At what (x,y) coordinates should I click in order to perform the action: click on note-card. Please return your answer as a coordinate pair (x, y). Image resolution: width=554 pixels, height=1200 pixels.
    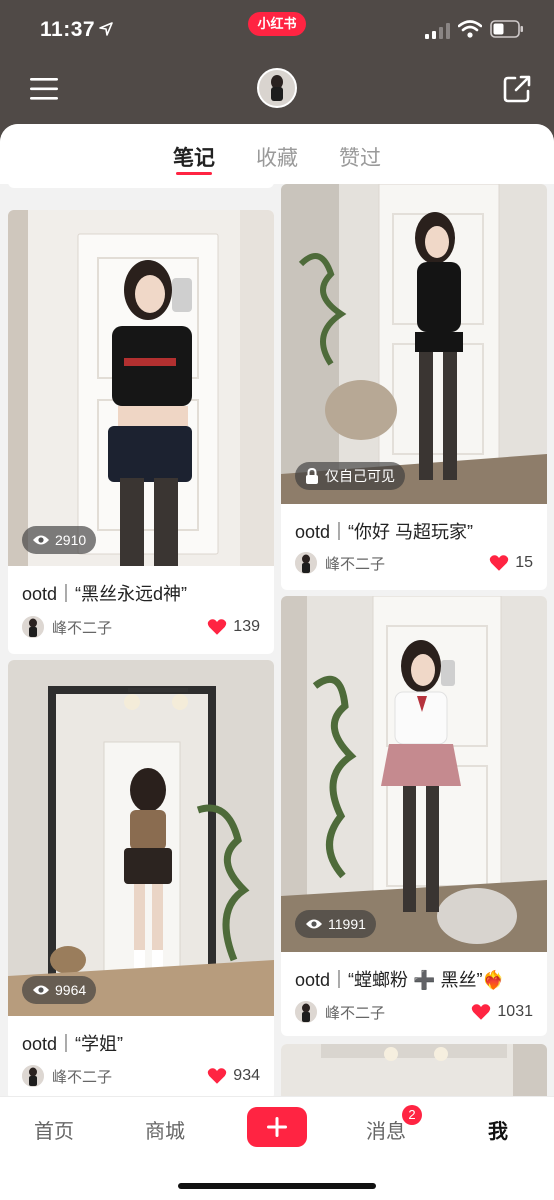
    Looking at the image, I should click on (414, 1072).